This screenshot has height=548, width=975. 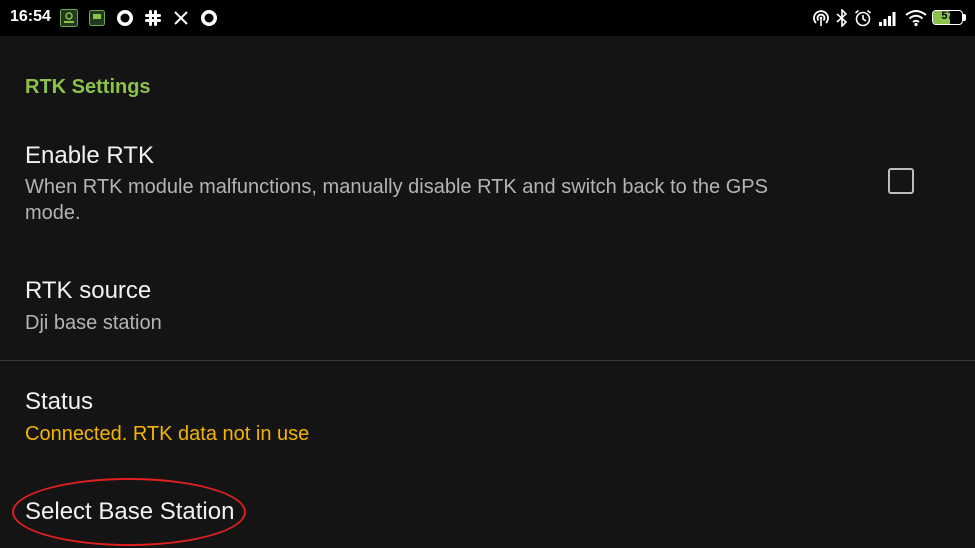 I want to click on rtk-source-title: RTK source, so click(x=88, y=290).